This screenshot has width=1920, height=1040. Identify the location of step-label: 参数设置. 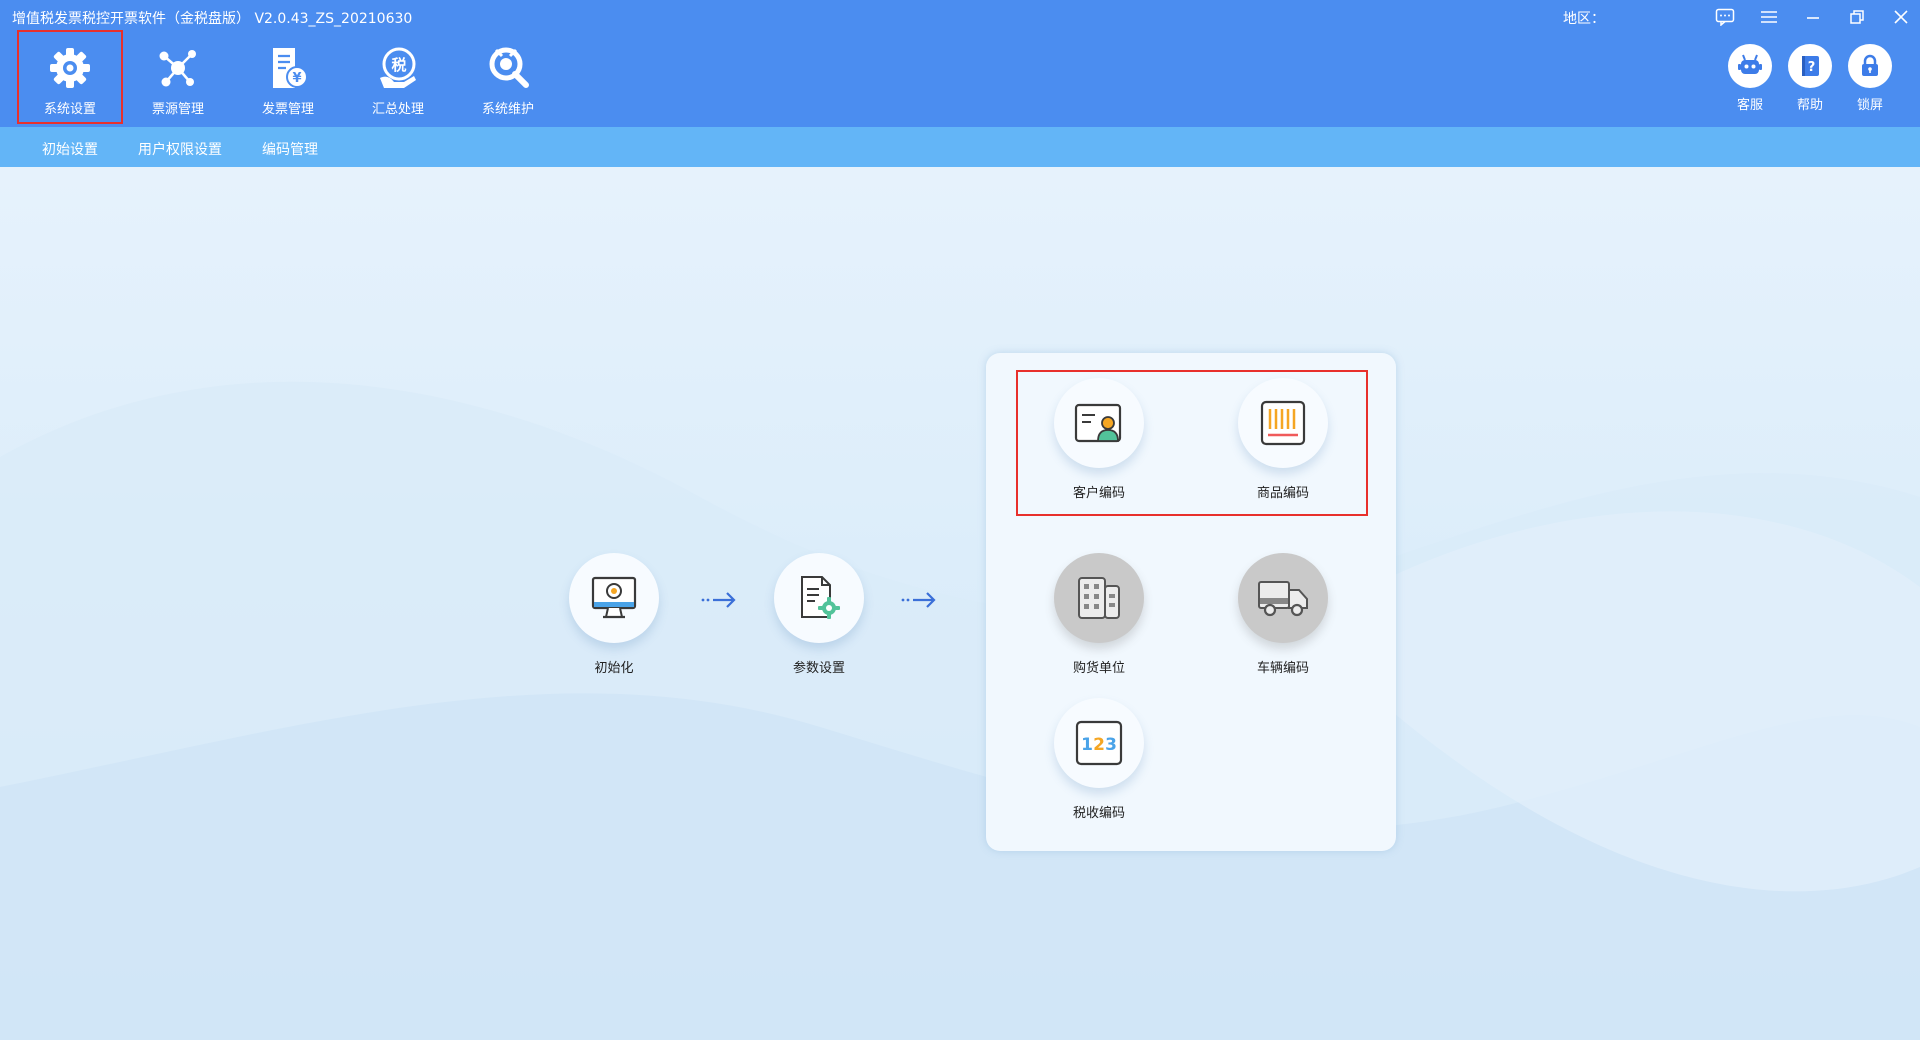
(818, 668).